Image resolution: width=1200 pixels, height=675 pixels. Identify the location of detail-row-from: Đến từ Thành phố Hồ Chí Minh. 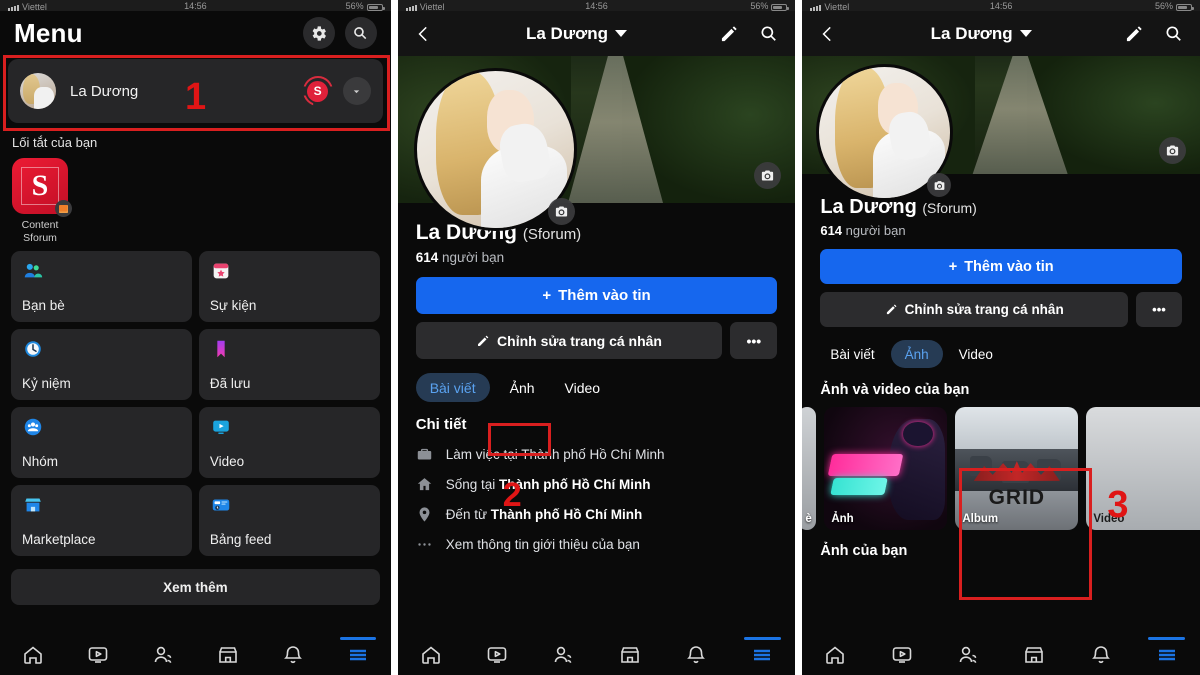
(597, 514).